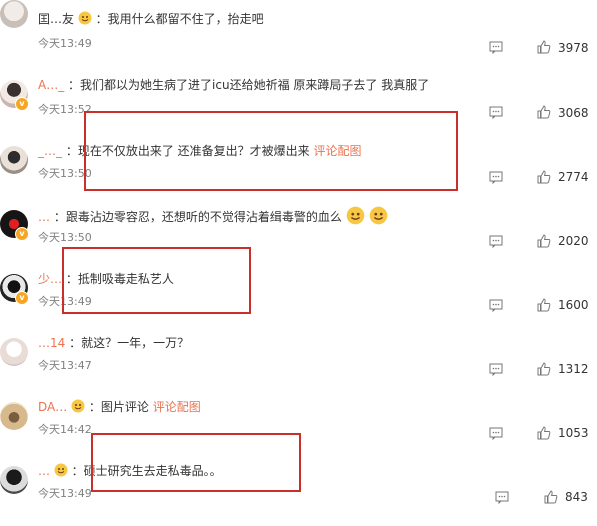 This screenshot has width=597, height=526. I want to click on like-count: 2774, so click(573, 177).